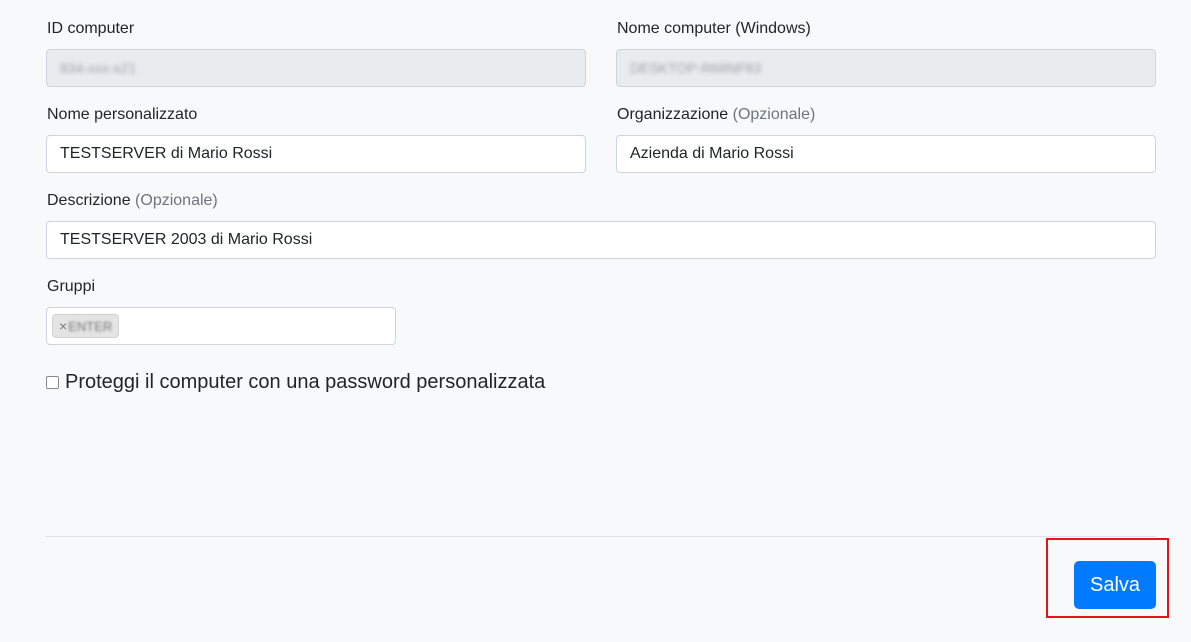 Image resolution: width=1191 pixels, height=642 pixels. I want to click on organization-label-text: Organizzazione, so click(673, 114).